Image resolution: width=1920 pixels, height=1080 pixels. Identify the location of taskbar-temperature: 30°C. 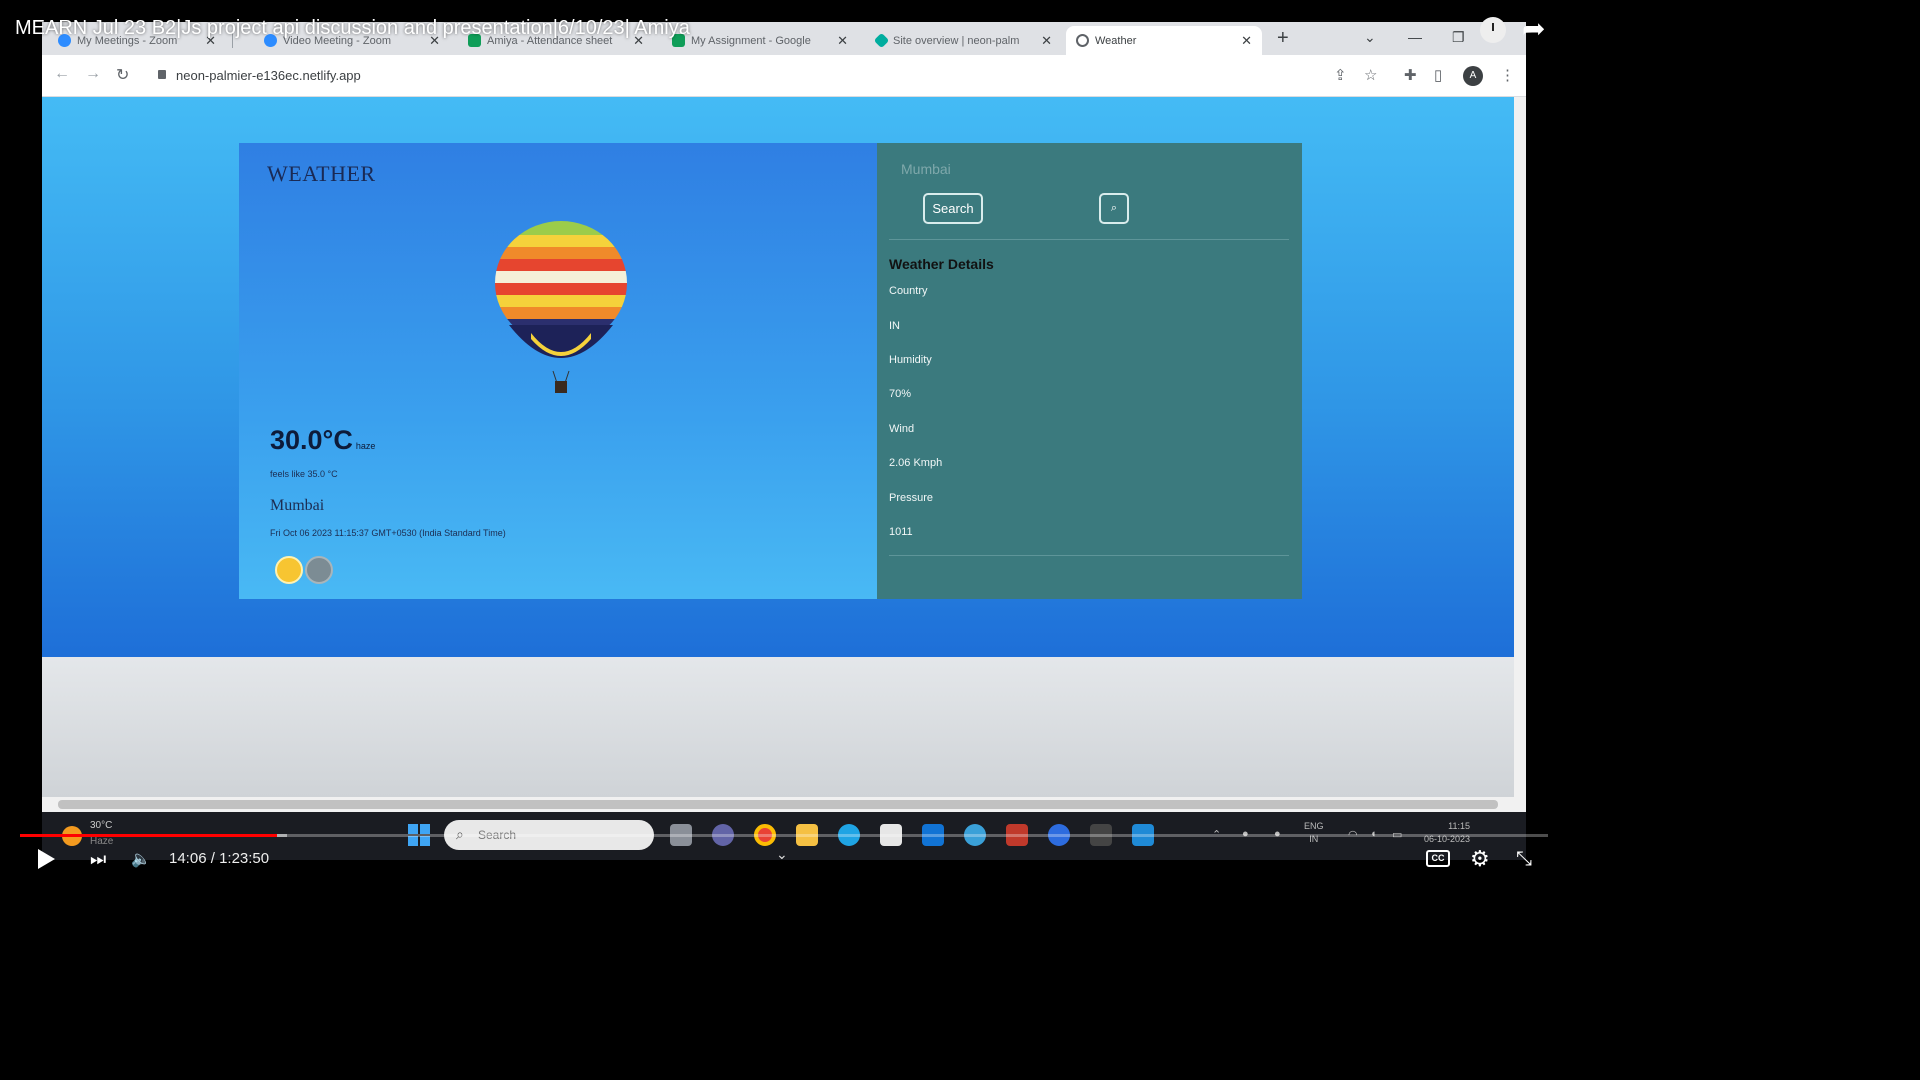
(101, 825).